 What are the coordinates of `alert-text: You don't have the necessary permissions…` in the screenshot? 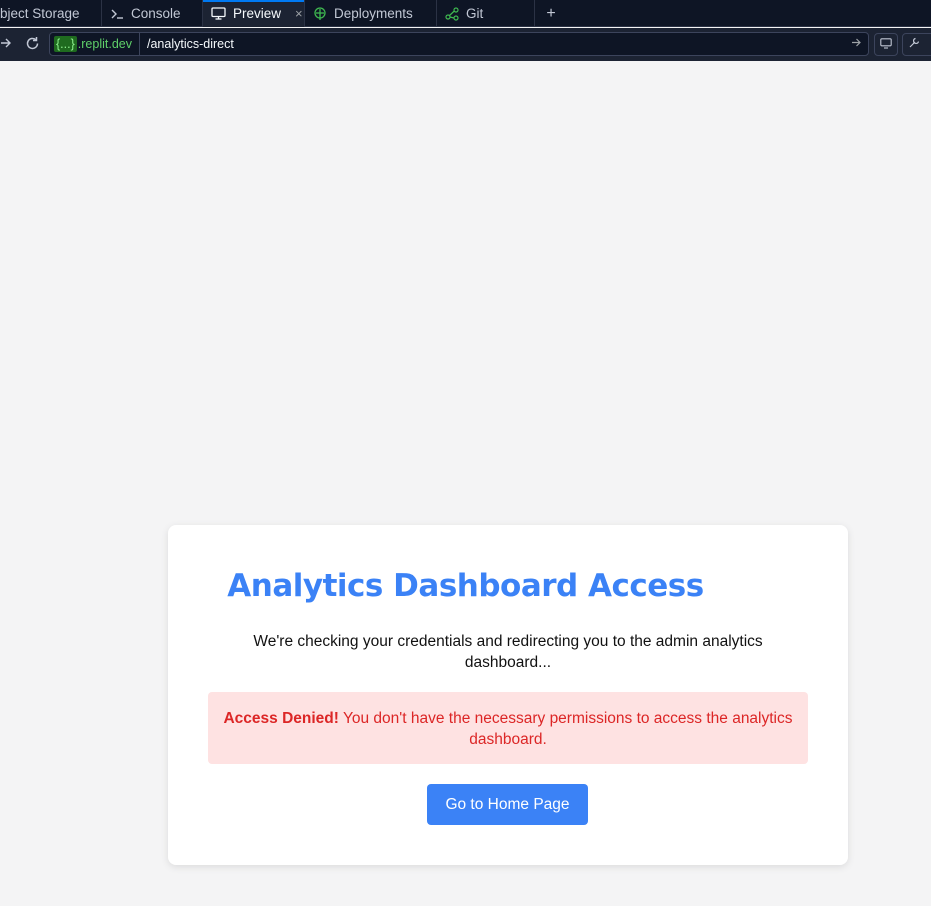 It's located at (565, 729).